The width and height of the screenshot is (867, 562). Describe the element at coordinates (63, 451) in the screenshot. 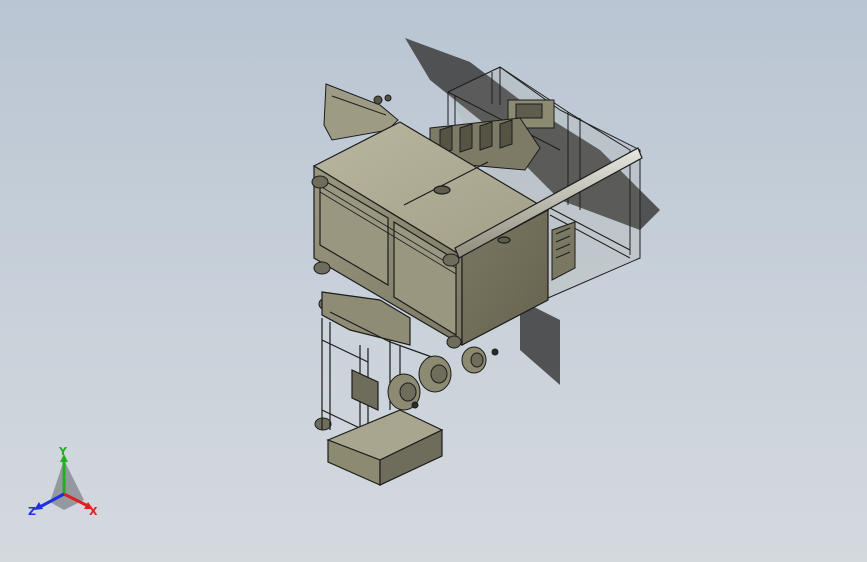

I see `y-axis-label: Y` at that location.